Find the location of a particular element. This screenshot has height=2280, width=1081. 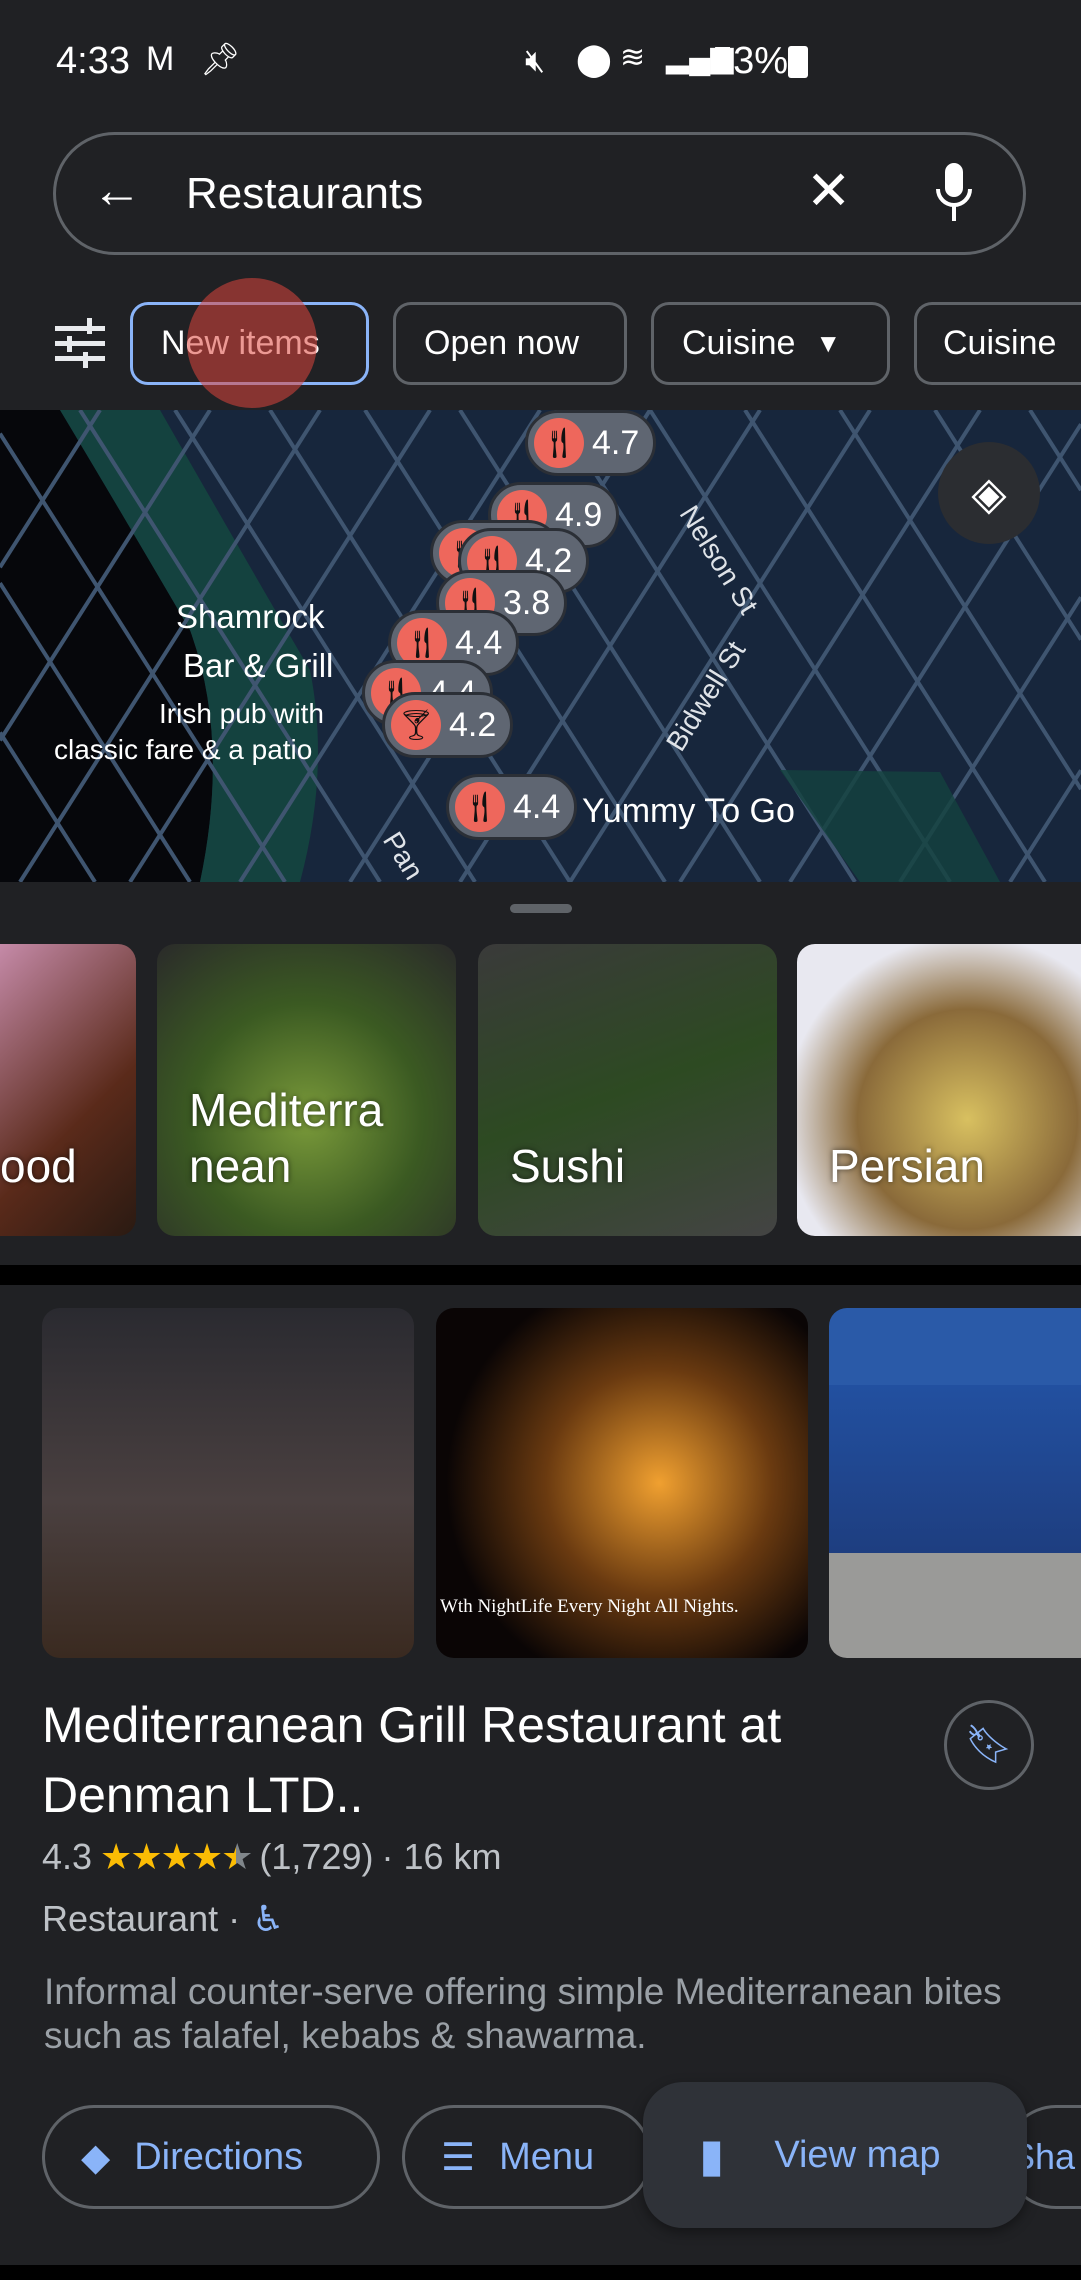

map-pin: 🍴︎ 4.7 is located at coordinates (591, 443).